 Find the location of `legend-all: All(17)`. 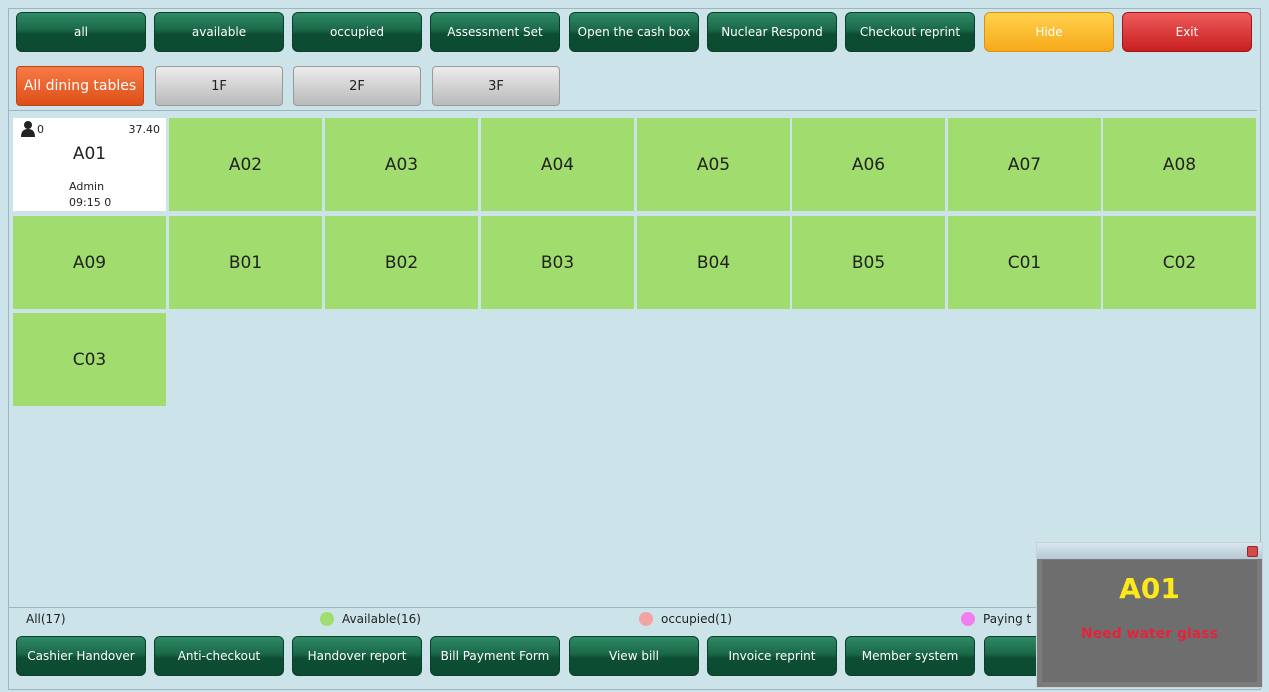

legend-all: All(17) is located at coordinates (46, 619).